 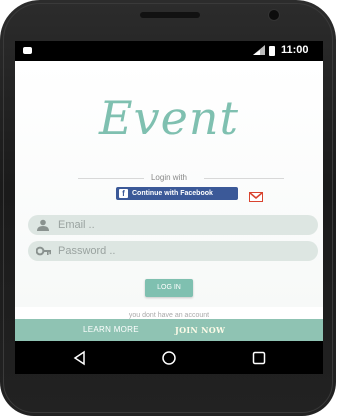 I want to click on no-account-text: you dont have an account, so click(x=169, y=315).